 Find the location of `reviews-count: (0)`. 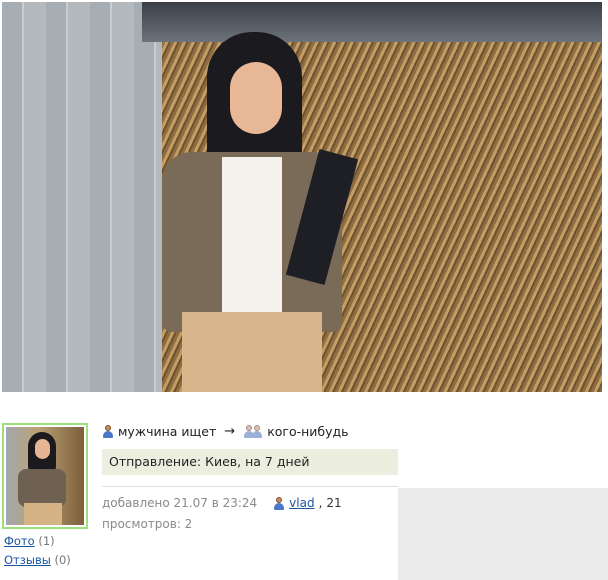

reviews-count: (0) is located at coordinates (62, 560).